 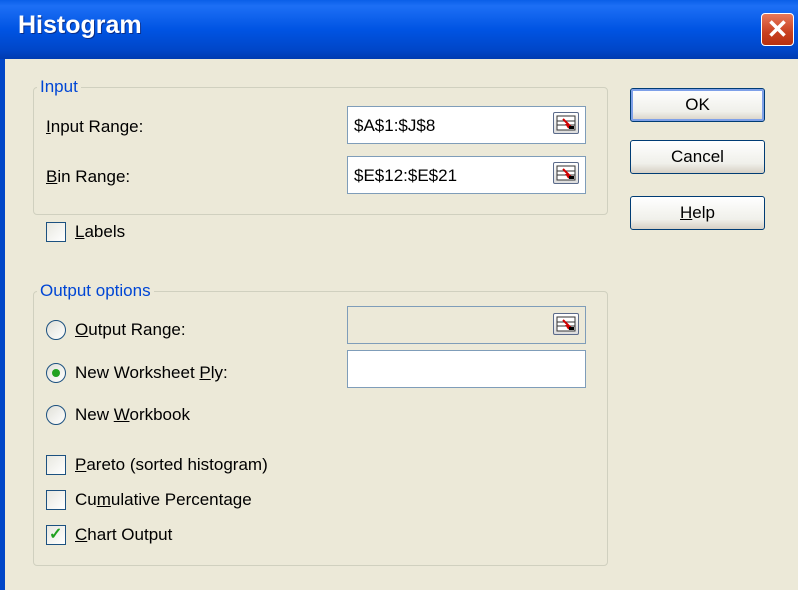 I want to click on bin-range-collapse-button, so click(x=566, y=173).